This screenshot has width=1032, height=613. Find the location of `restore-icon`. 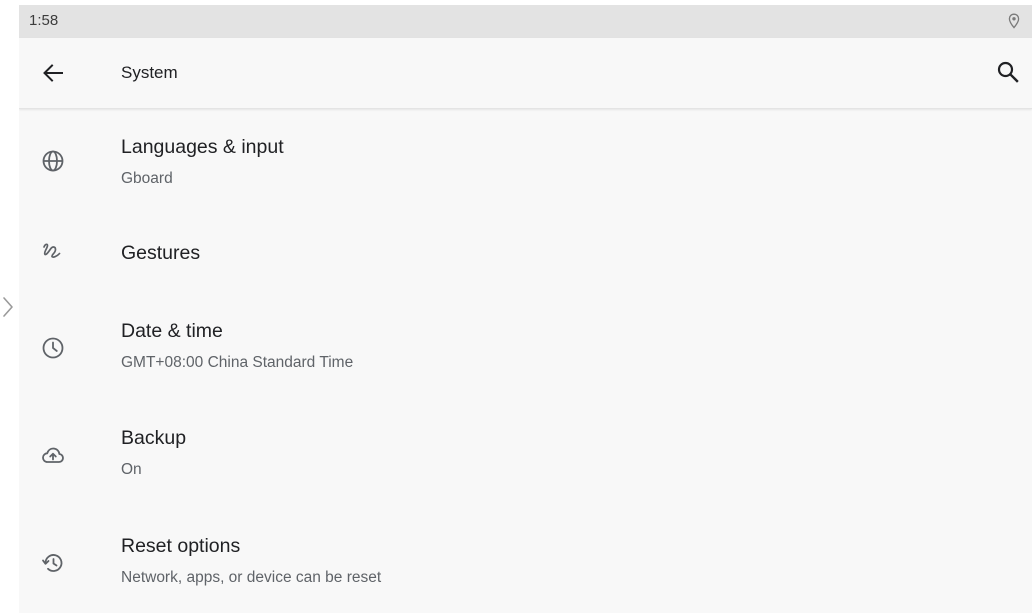

restore-icon is located at coordinates (52, 563).